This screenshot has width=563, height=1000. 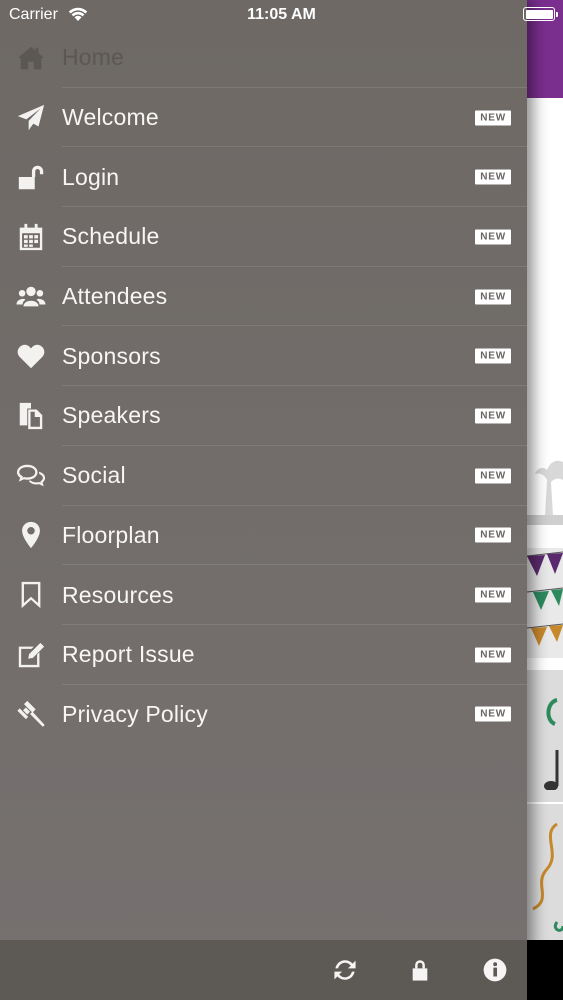 What do you see at coordinates (263, 297) in the screenshot?
I see `menu-item-attendees: Attendees NEW` at bounding box center [263, 297].